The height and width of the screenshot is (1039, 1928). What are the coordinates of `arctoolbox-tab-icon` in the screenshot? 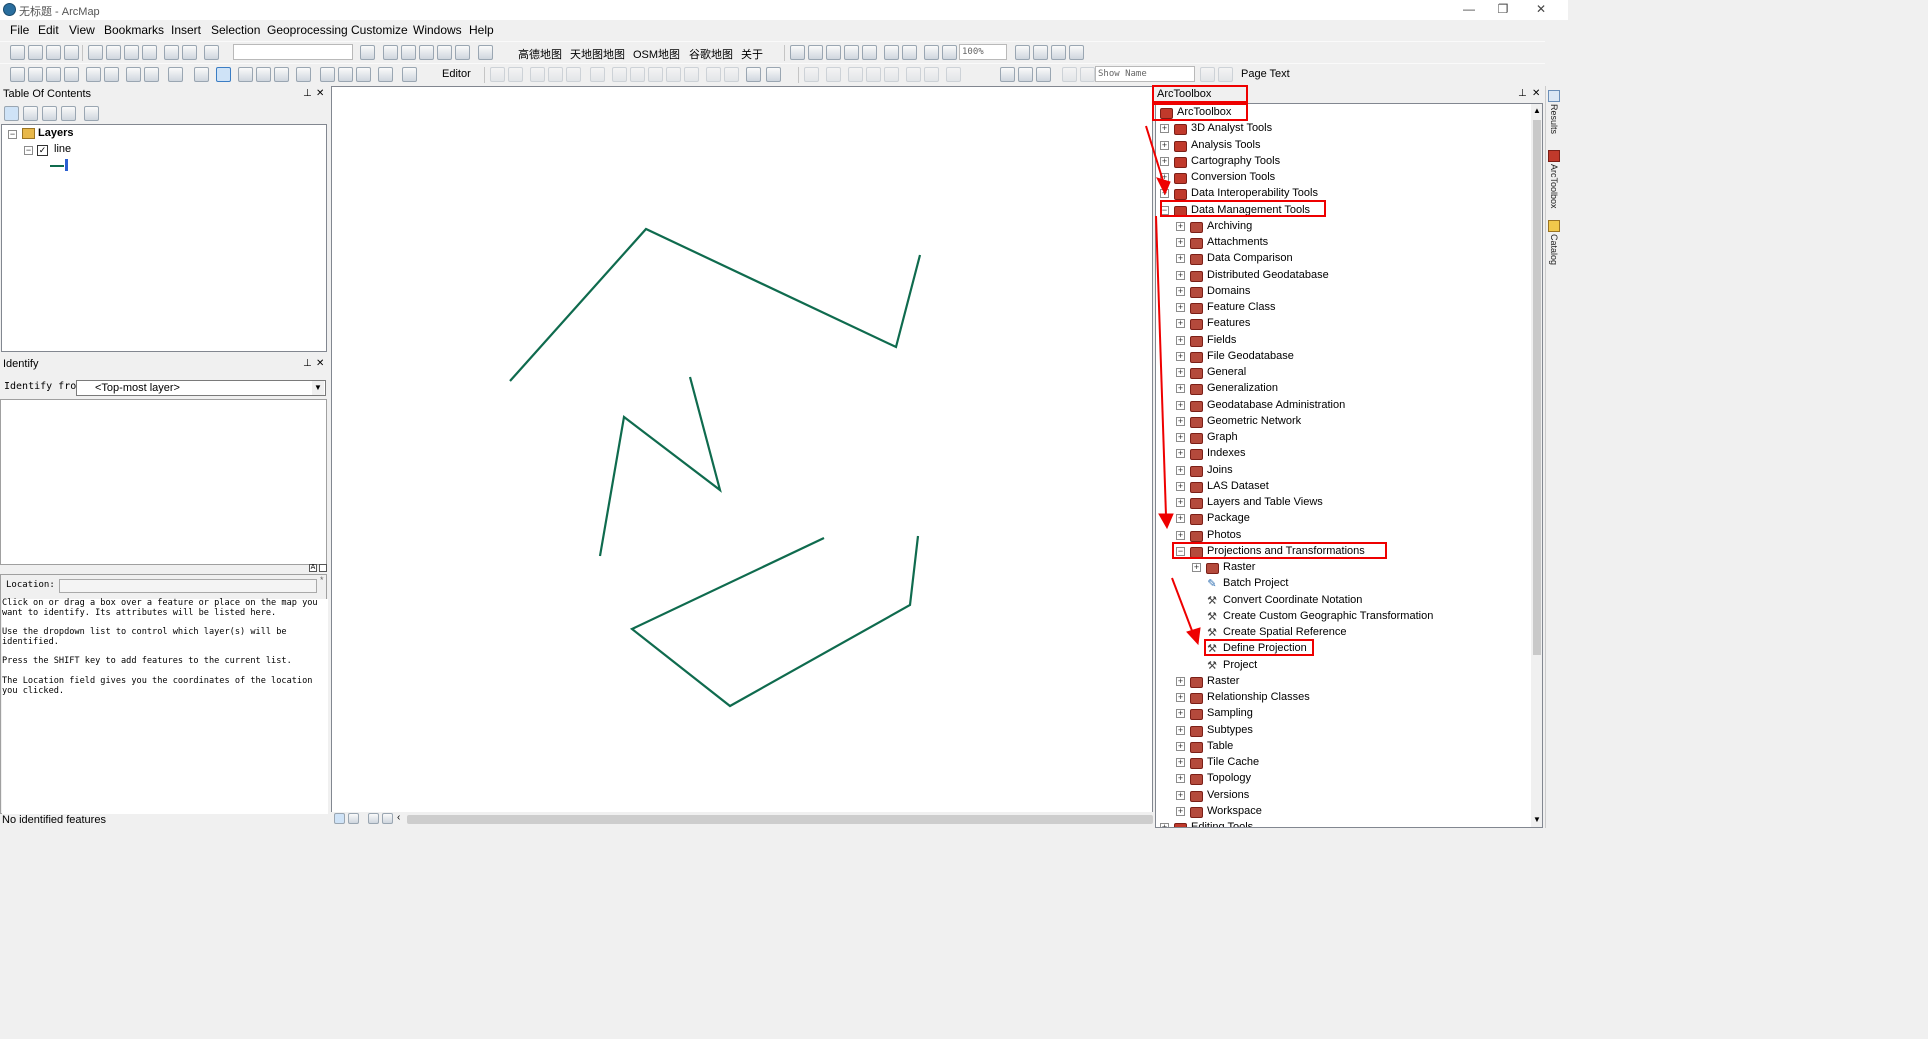 It's located at (1554, 156).